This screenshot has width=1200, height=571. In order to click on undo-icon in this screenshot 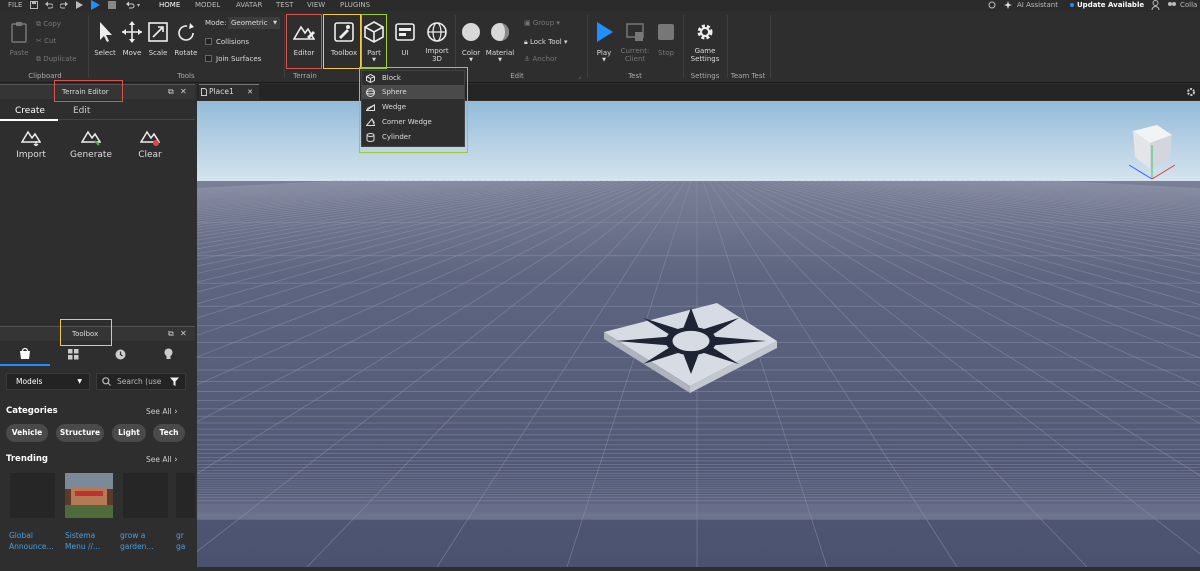, I will do `click(130, 5)`.